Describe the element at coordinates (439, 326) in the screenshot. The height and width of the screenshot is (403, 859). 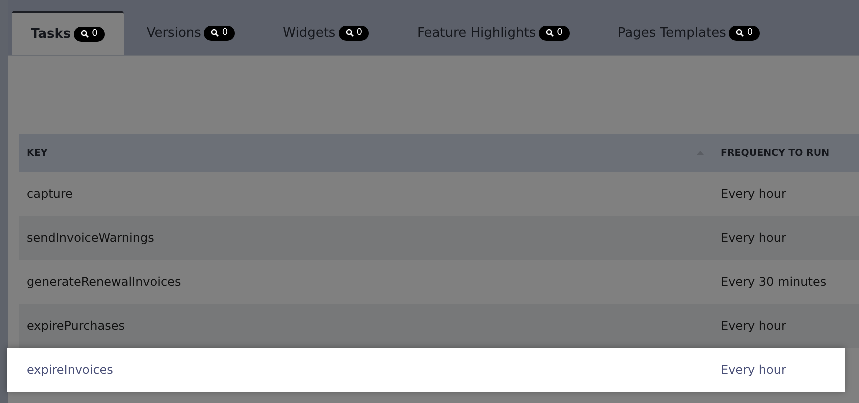
I see `table-row: expirePurchases Every hour` at that location.